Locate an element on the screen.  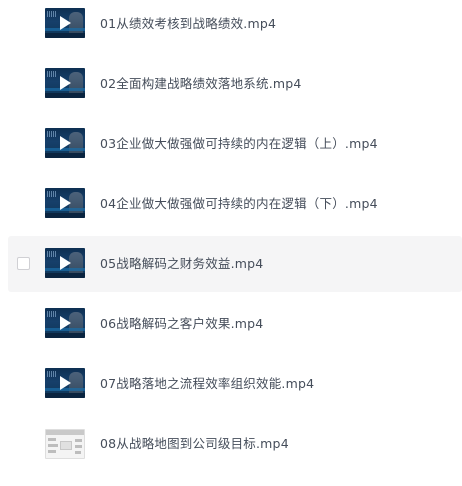
file-name: 02全面构建战略绩效落地系统.mp4 is located at coordinates (201, 84).